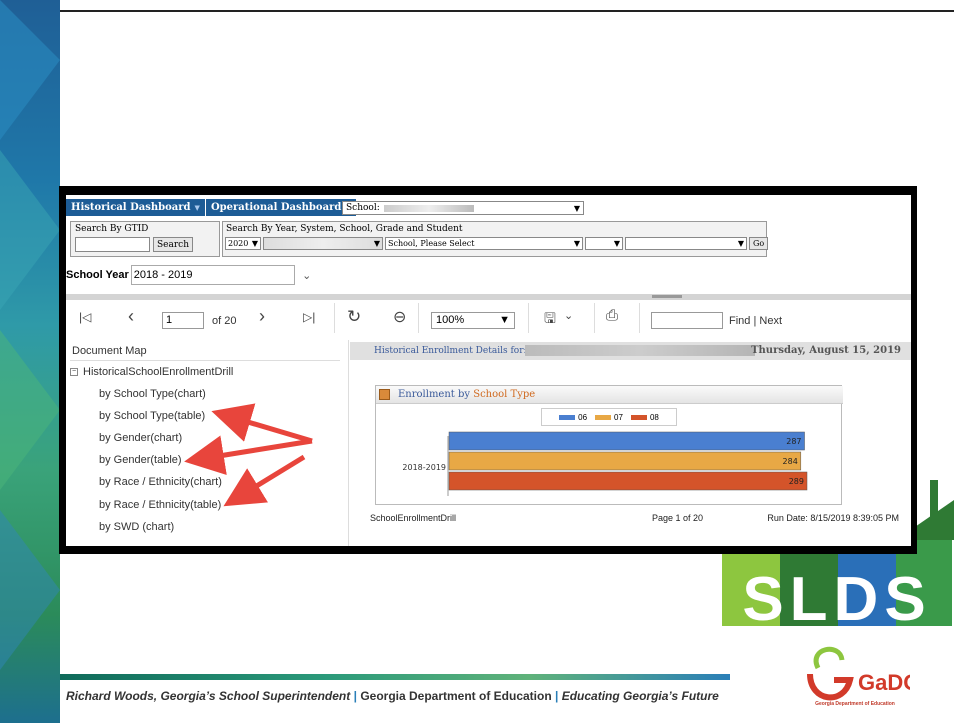 This screenshot has height=723, width=954. I want to click on find-controls: Find | Next, so click(755, 321).